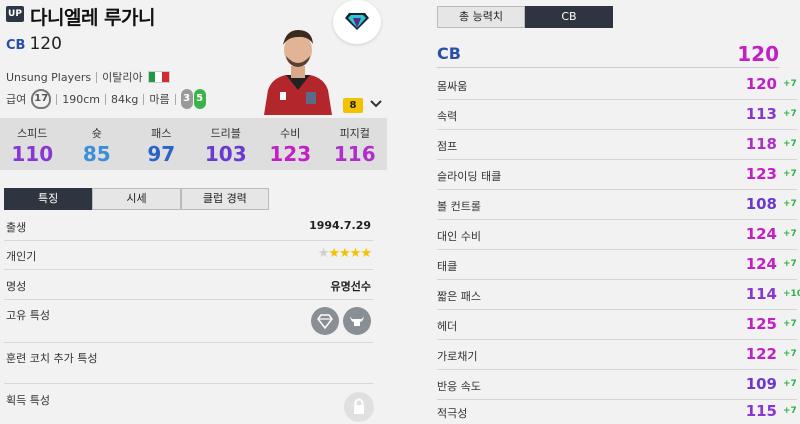 This screenshot has height=424, width=800. What do you see at coordinates (617, 235) in the screenshot?
I see `detail-stat-row: 대인 수비 124 +7` at bounding box center [617, 235].